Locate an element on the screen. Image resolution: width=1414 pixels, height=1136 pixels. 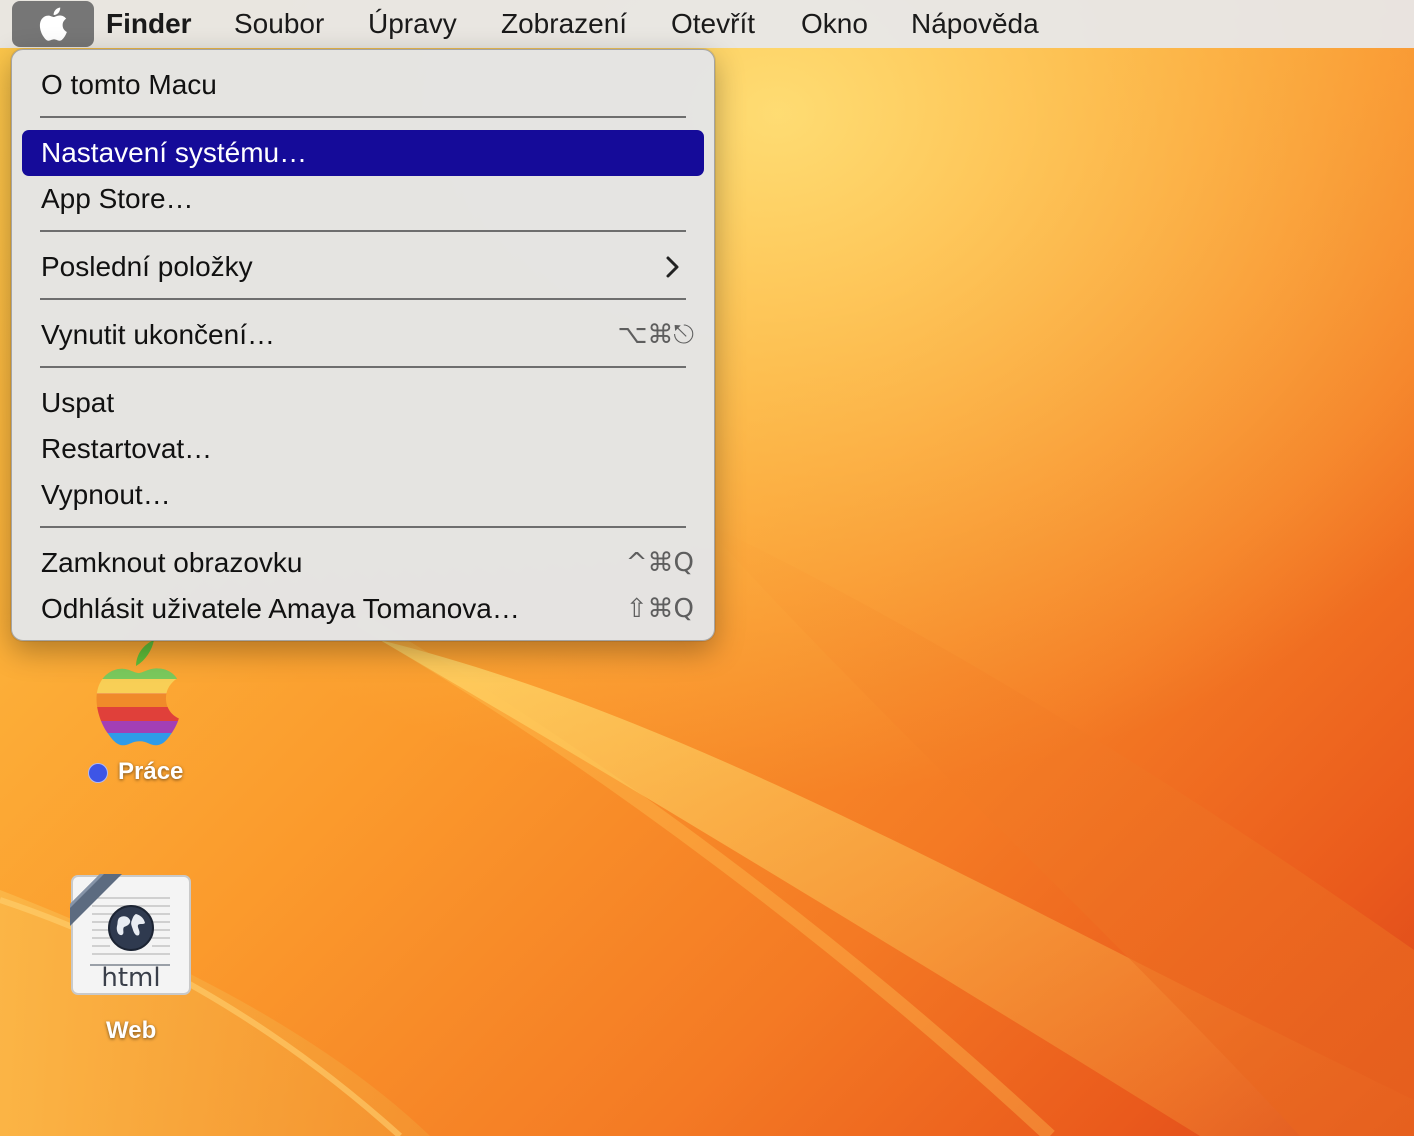
menubar-go: Otevřít is located at coordinates (713, 24).